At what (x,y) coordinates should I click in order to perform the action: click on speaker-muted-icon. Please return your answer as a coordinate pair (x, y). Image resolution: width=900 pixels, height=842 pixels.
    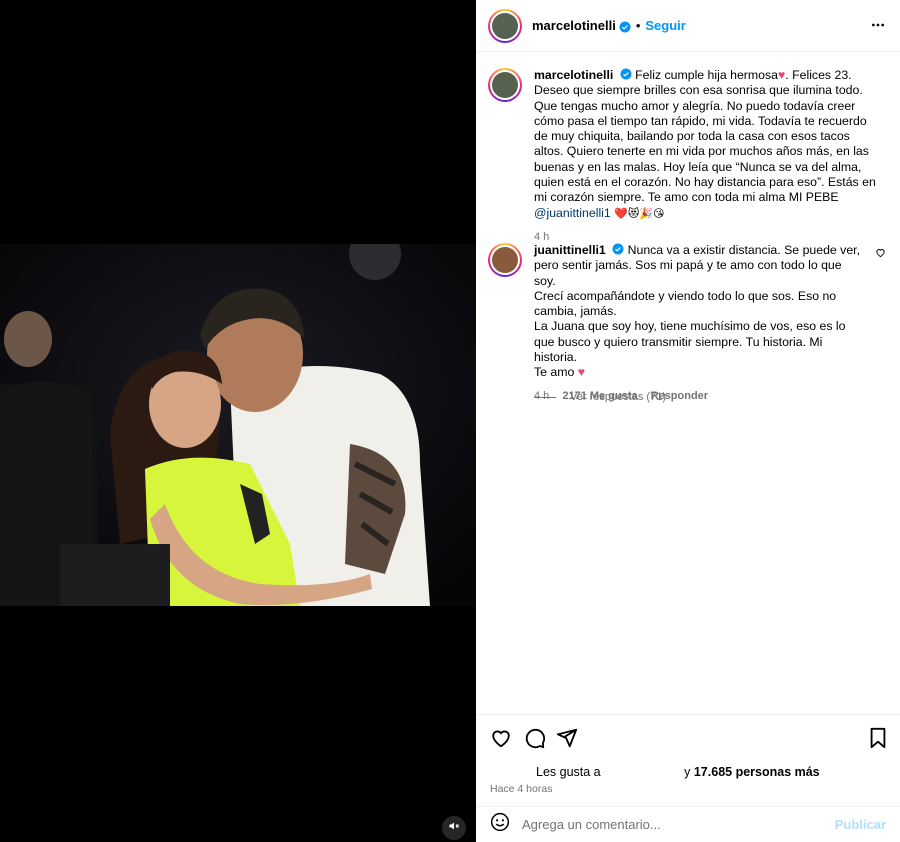
    Looking at the image, I should click on (454, 828).